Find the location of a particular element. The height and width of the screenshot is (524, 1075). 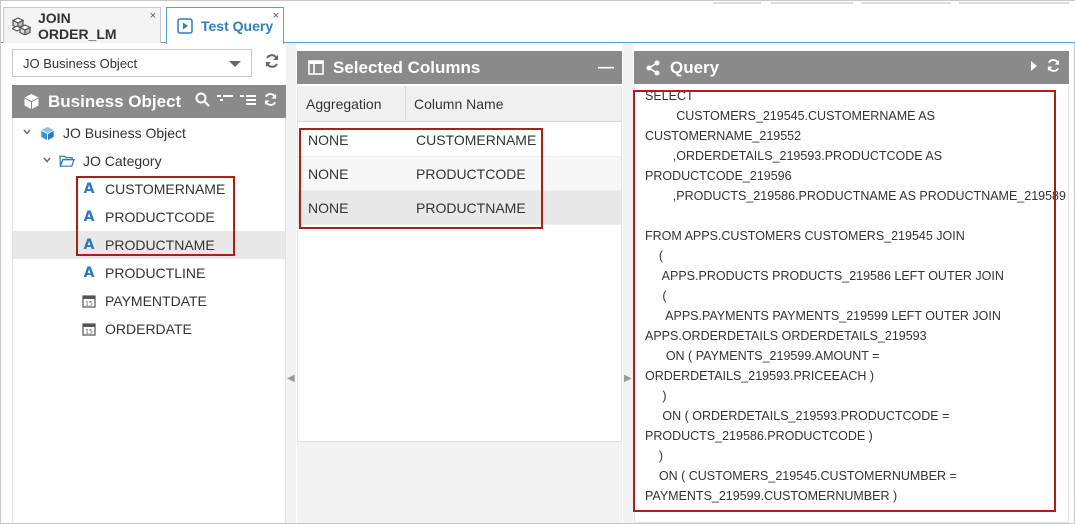

query-line: SELECT is located at coordinates (669, 96).